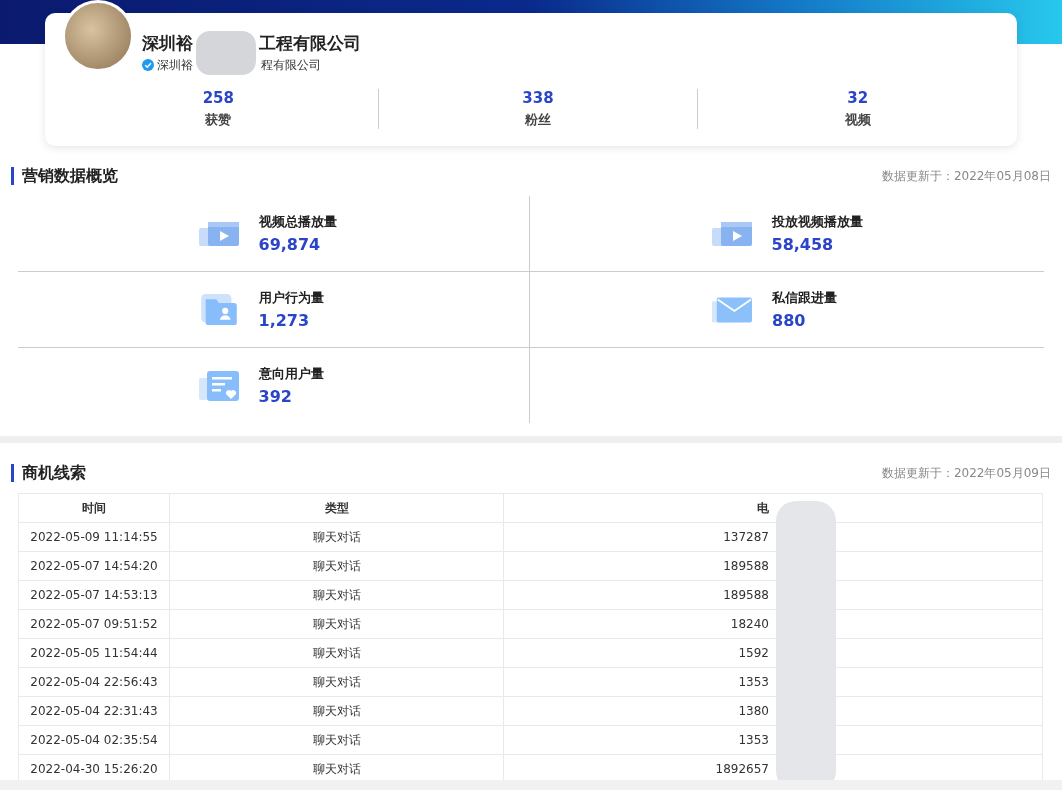 Image resolution: width=1062 pixels, height=790 pixels. I want to click on table-cell: 2022-05-09 11:14:55, so click(94, 537).